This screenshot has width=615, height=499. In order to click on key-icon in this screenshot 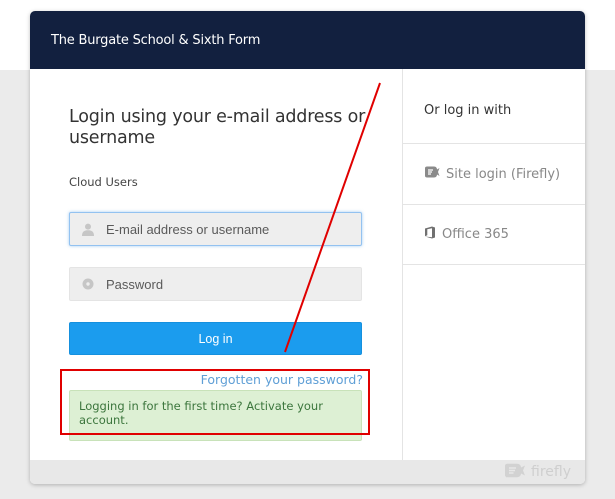, I will do `click(88, 284)`.